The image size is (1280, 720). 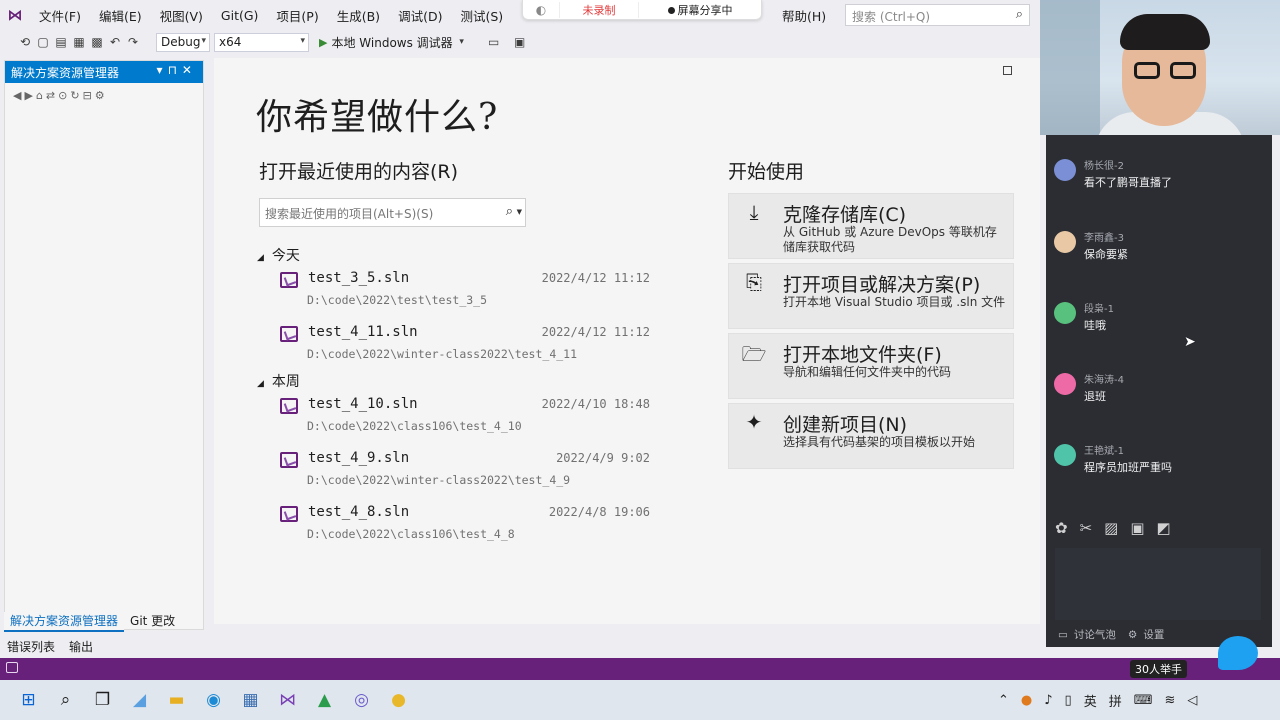 What do you see at coordinates (250, 700) in the screenshot?
I see `calculator-icon: ▦` at bounding box center [250, 700].